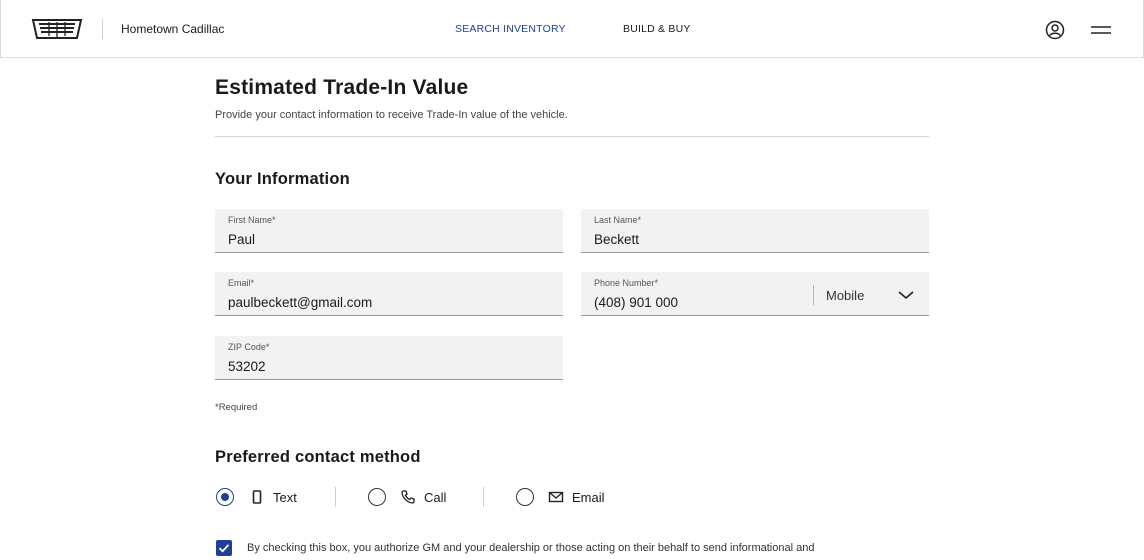 The width and height of the screenshot is (1144, 560). What do you see at coordinates (1101, 30) in the screenshot?
I see `hamburger-menu-icon` at bounding box center [1101, 30].